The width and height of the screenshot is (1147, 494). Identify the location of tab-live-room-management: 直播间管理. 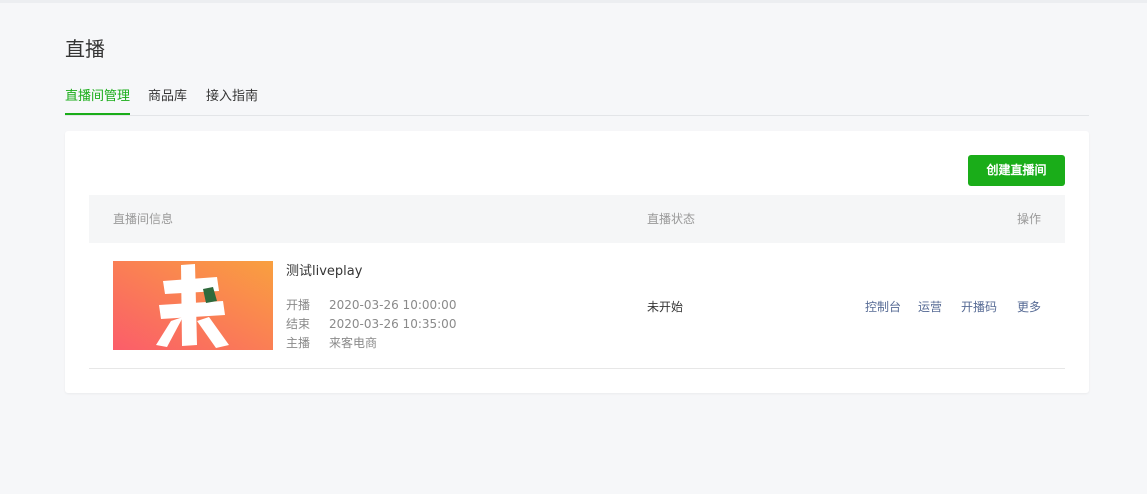
(98, 100).